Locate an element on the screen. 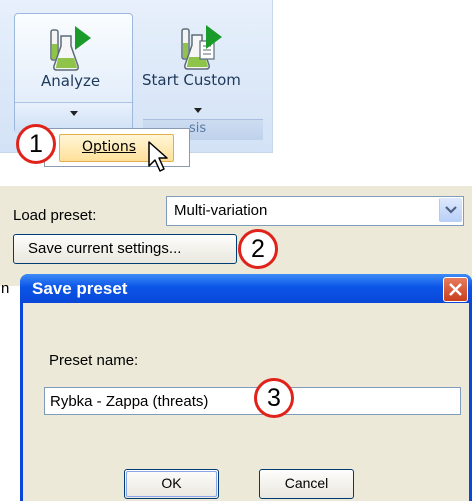 Image resolution: width=472 pixels, height=501 pixels. analyze-button: Analyze is located at coordinates (73, 73).